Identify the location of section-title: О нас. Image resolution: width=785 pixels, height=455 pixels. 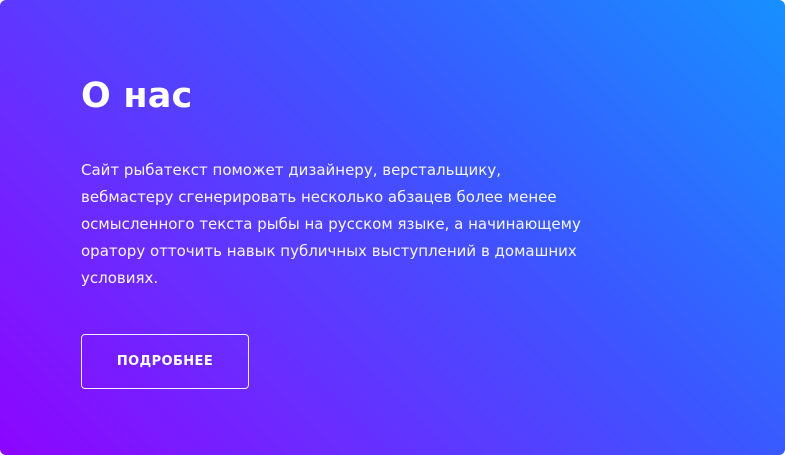
(137, 96).